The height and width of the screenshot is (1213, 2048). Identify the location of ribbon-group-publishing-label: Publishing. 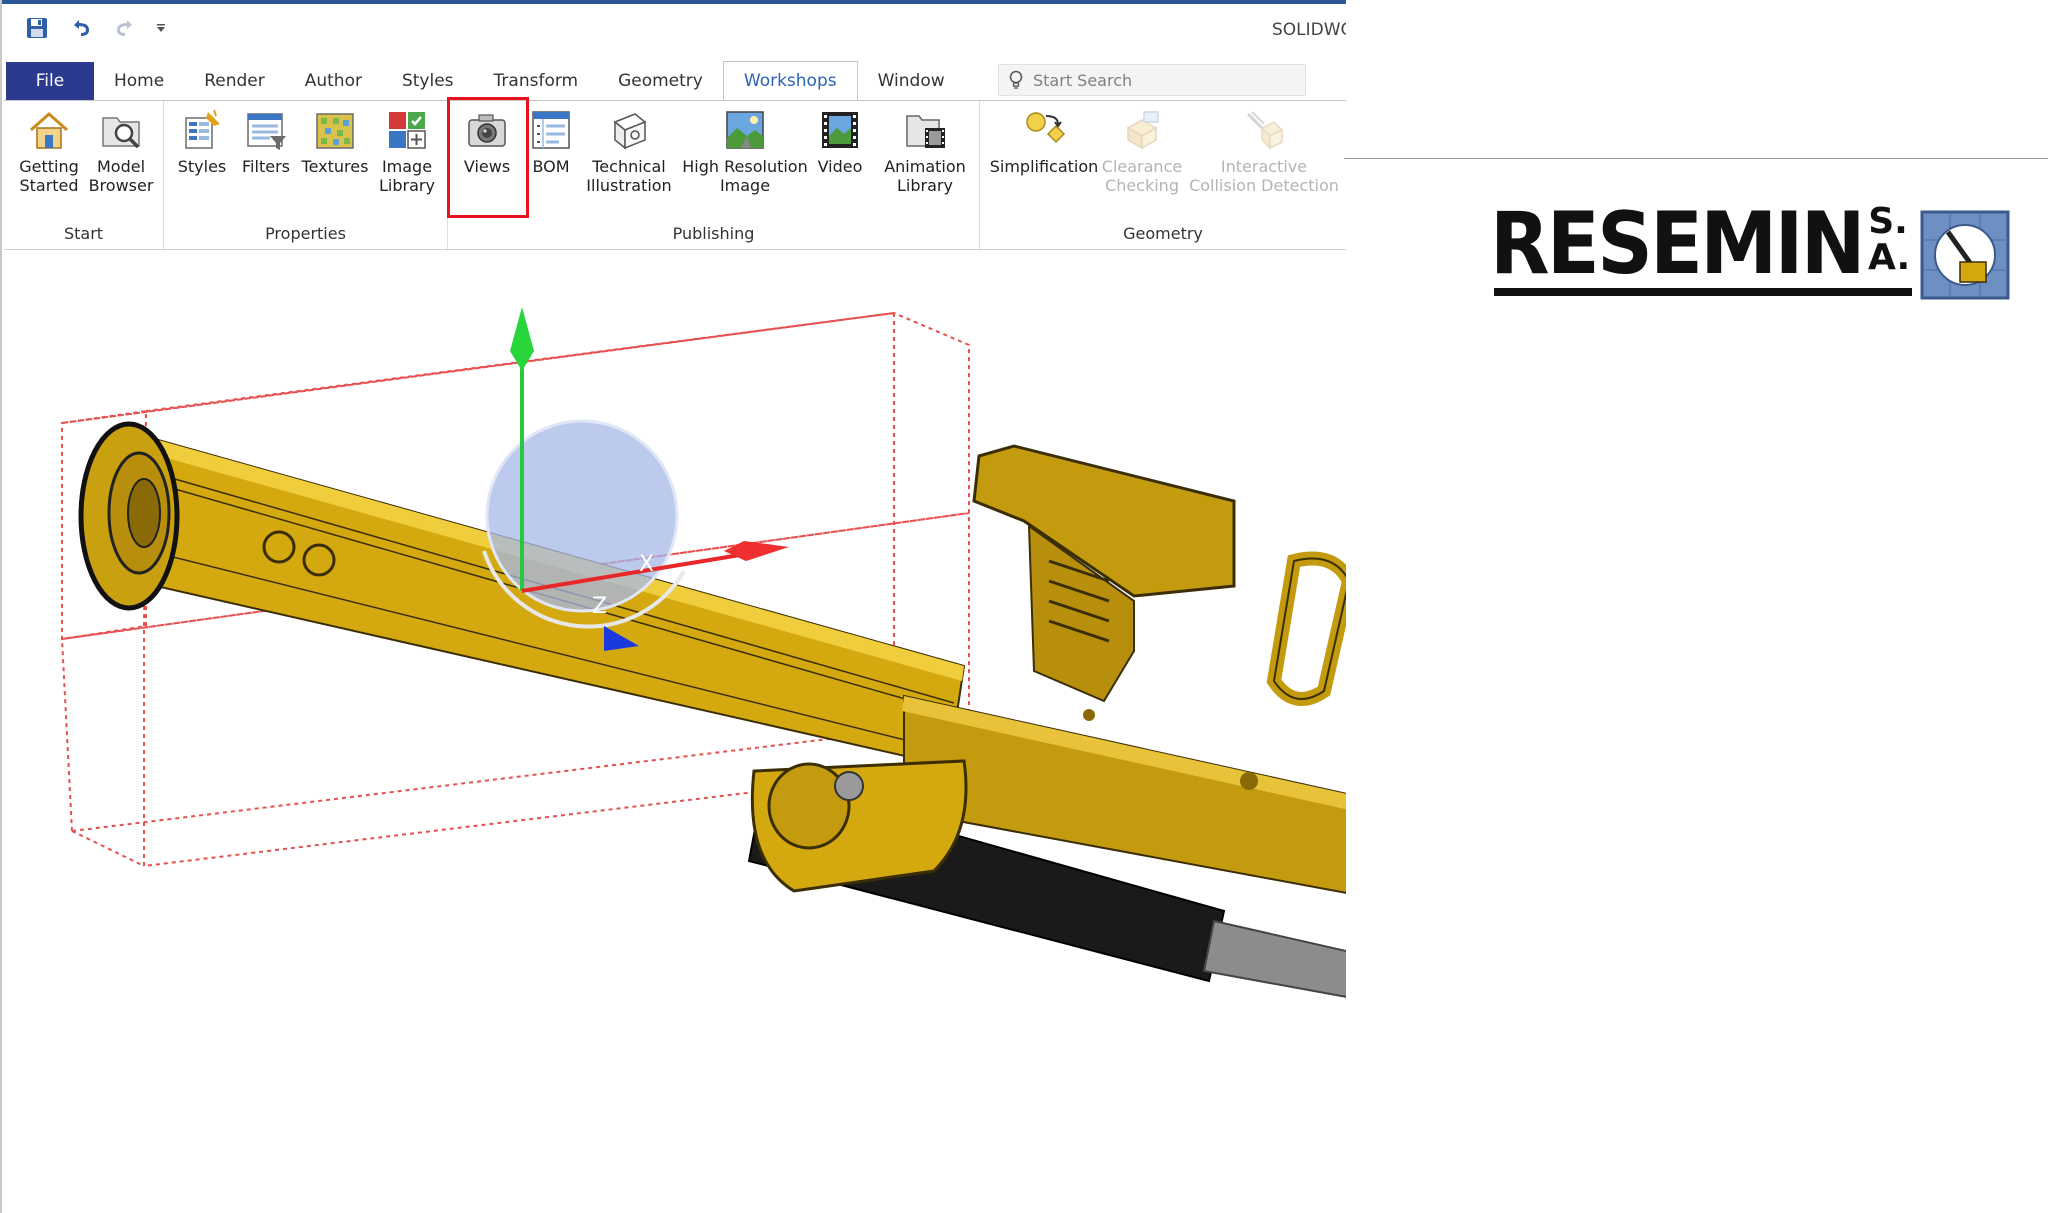
(713, 233).